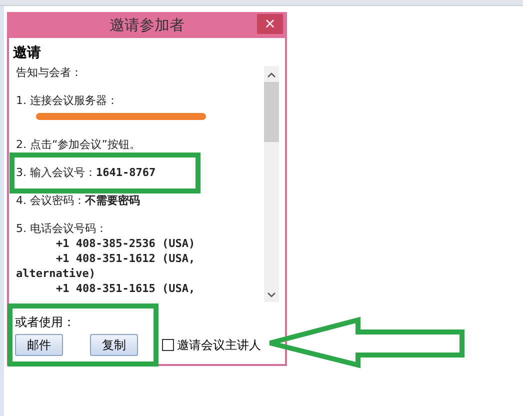 The width and height of the screenshot is (523, 416). I want to click on phone-number: +1 408-351-1615 (USA,, so click(125, 288).